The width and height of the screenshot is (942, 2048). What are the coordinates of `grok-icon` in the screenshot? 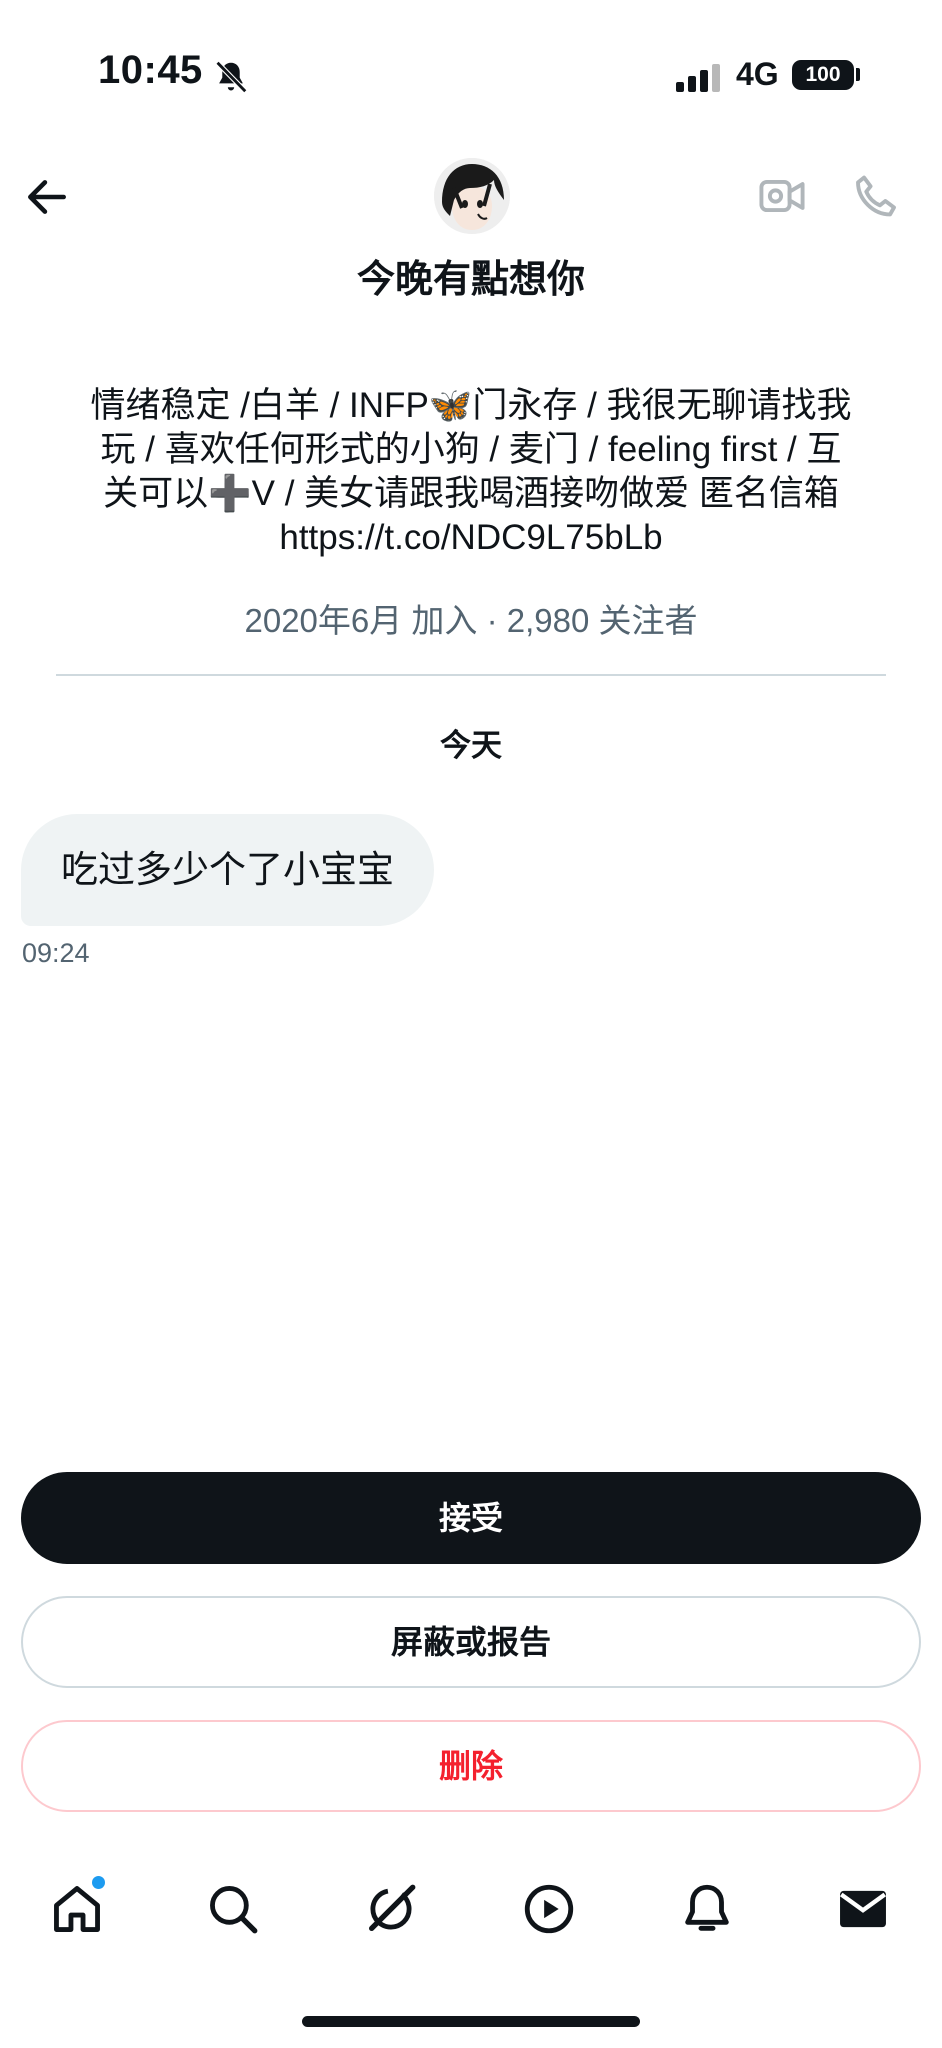 It's located at (391, 1909).